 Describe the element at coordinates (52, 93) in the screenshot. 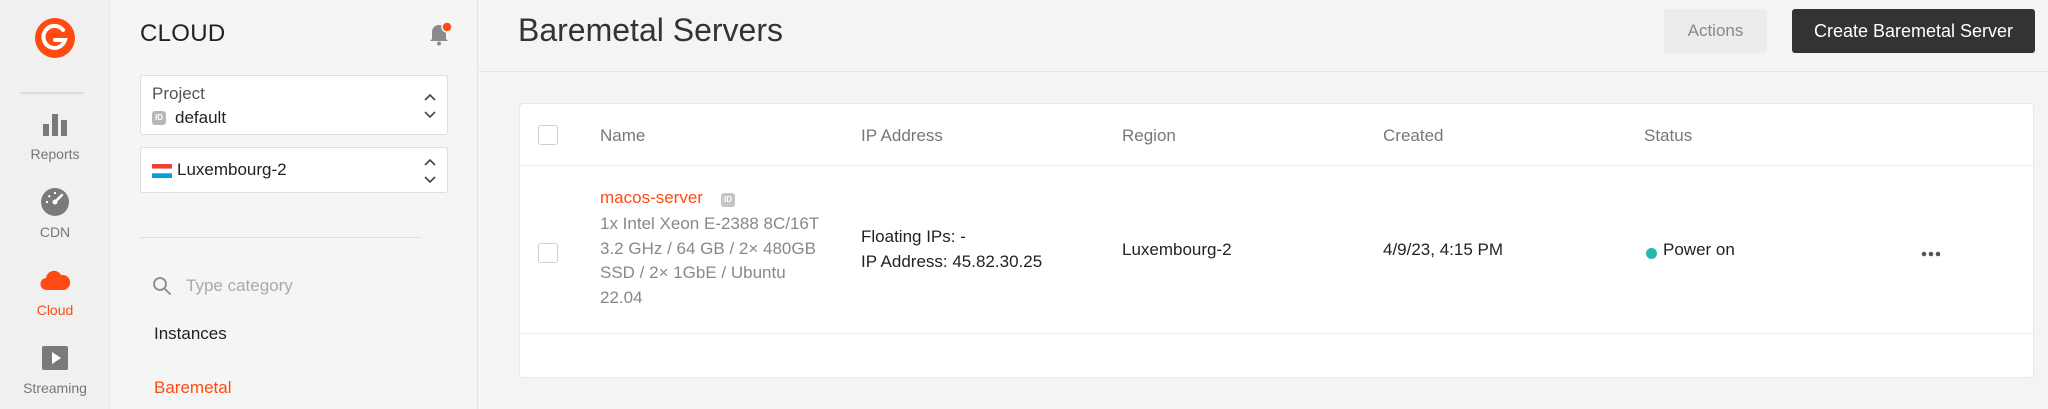

I see `rail-divider` at that location.